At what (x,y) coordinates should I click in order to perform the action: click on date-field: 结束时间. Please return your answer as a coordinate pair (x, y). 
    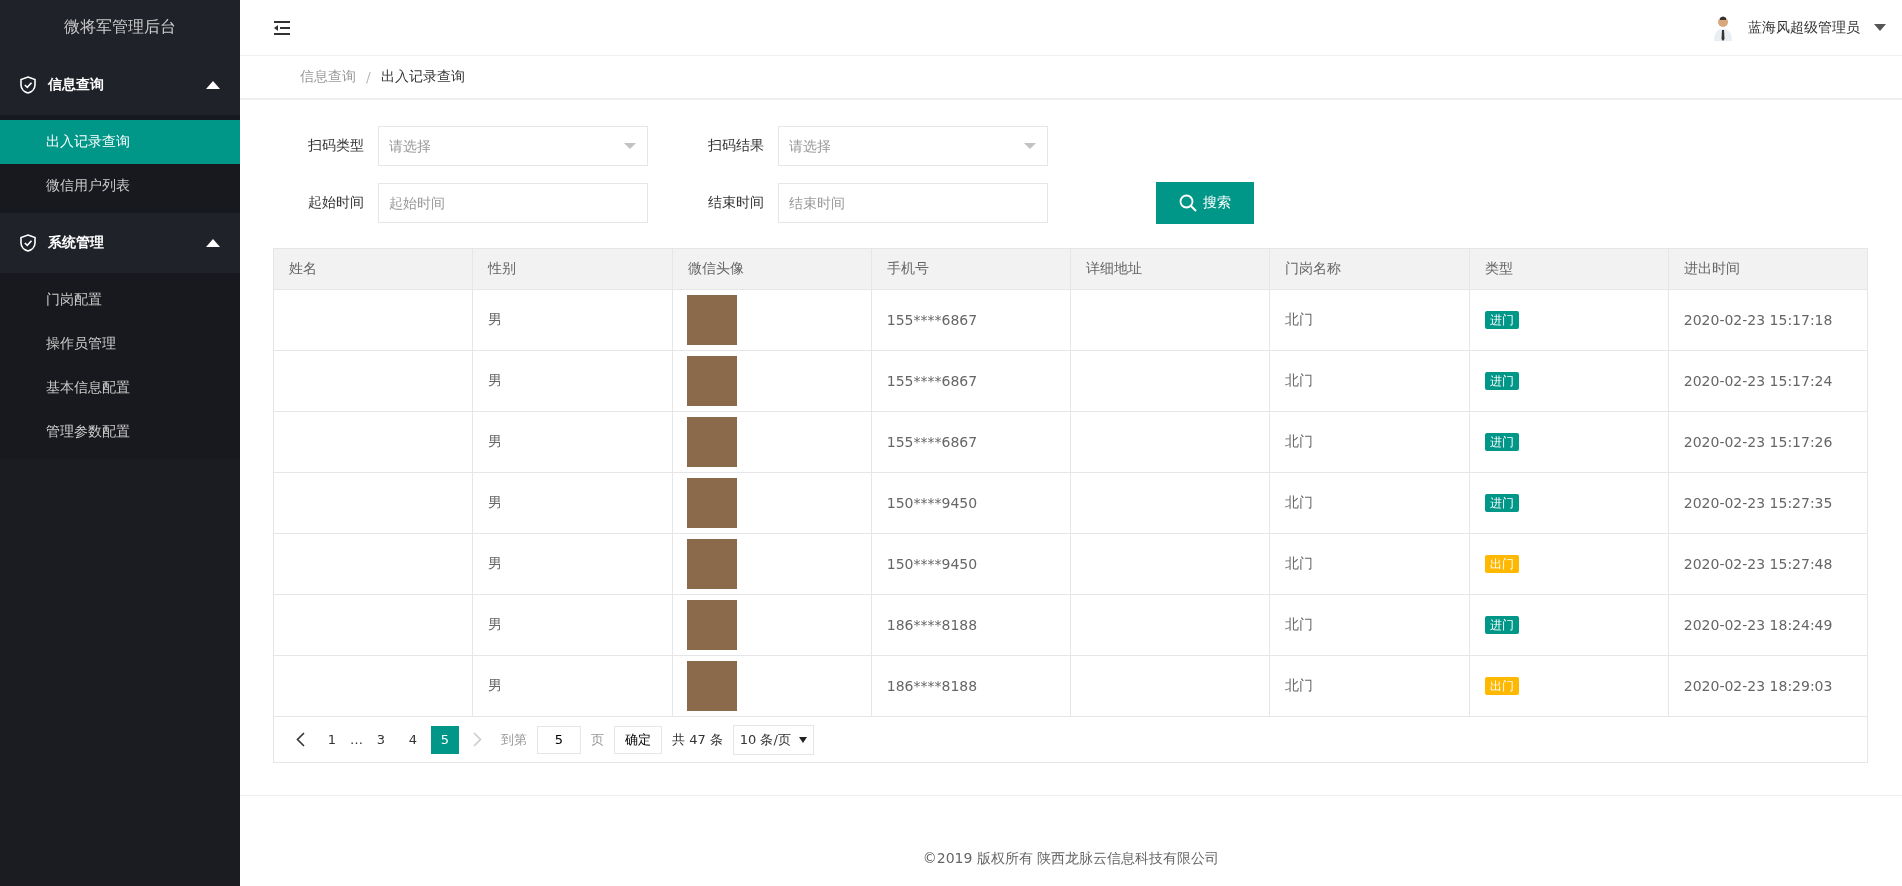
    Looking at the image, I should click on (913, 203).